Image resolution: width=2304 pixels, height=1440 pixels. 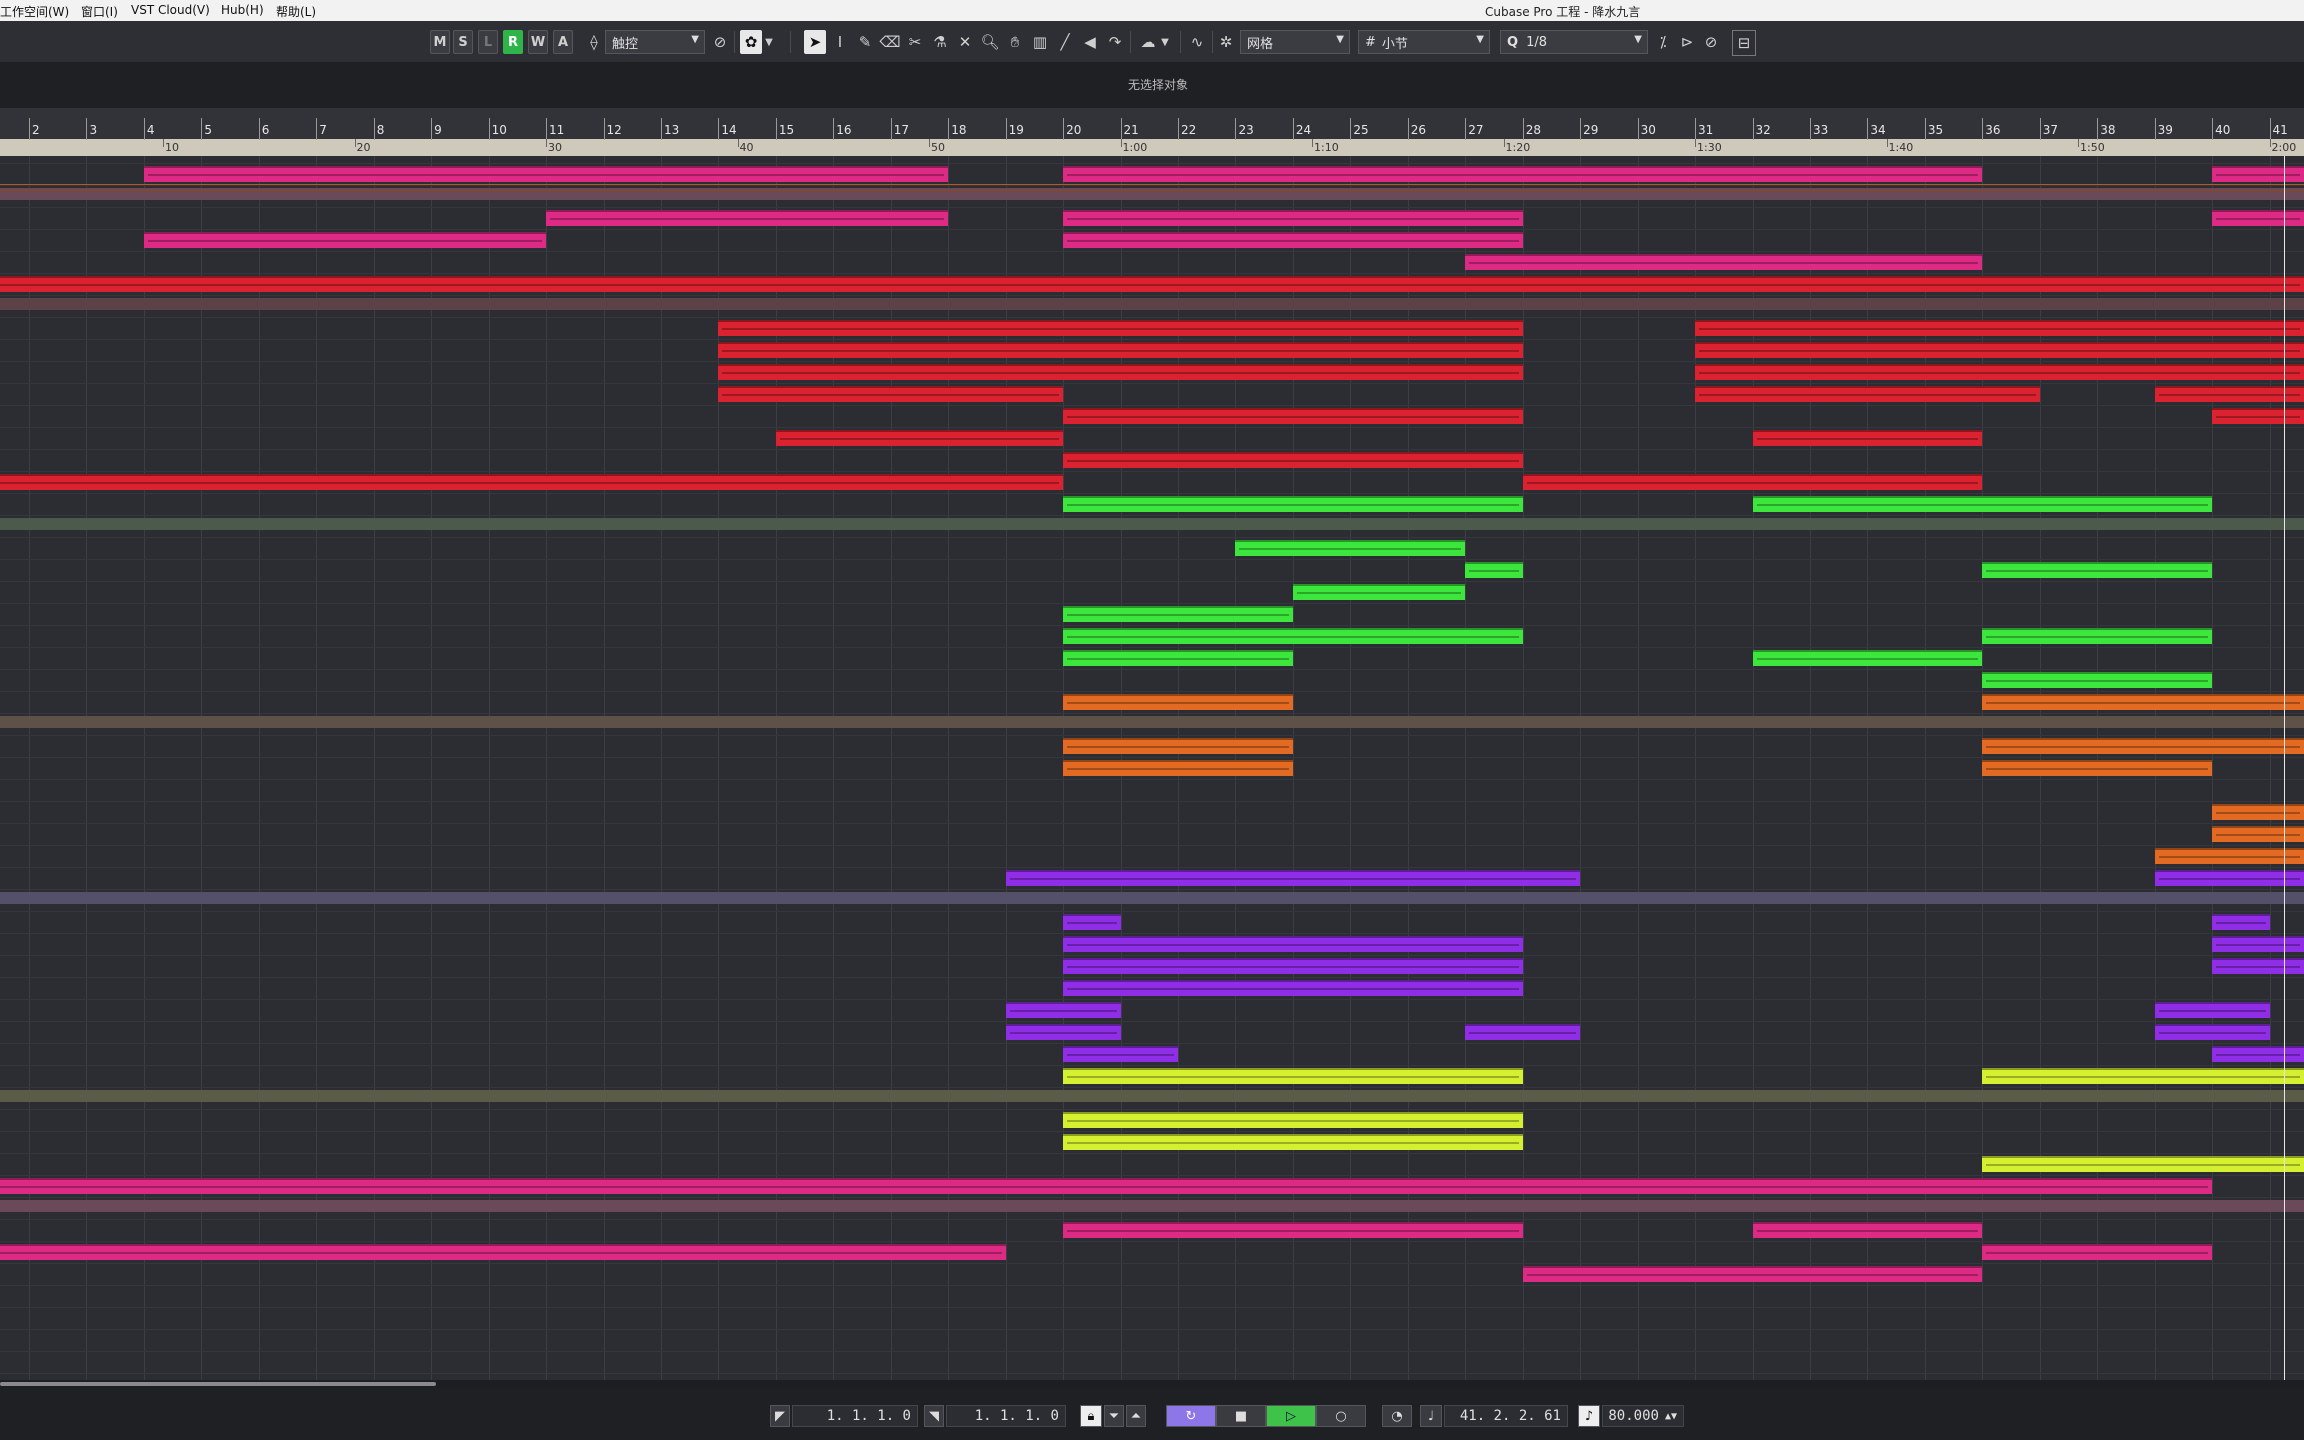 What do you see at coordinates (1015, 42) in the screenshot?
I see `hand-tool-icon: ✋︎` at bounding box center [1015, 42].